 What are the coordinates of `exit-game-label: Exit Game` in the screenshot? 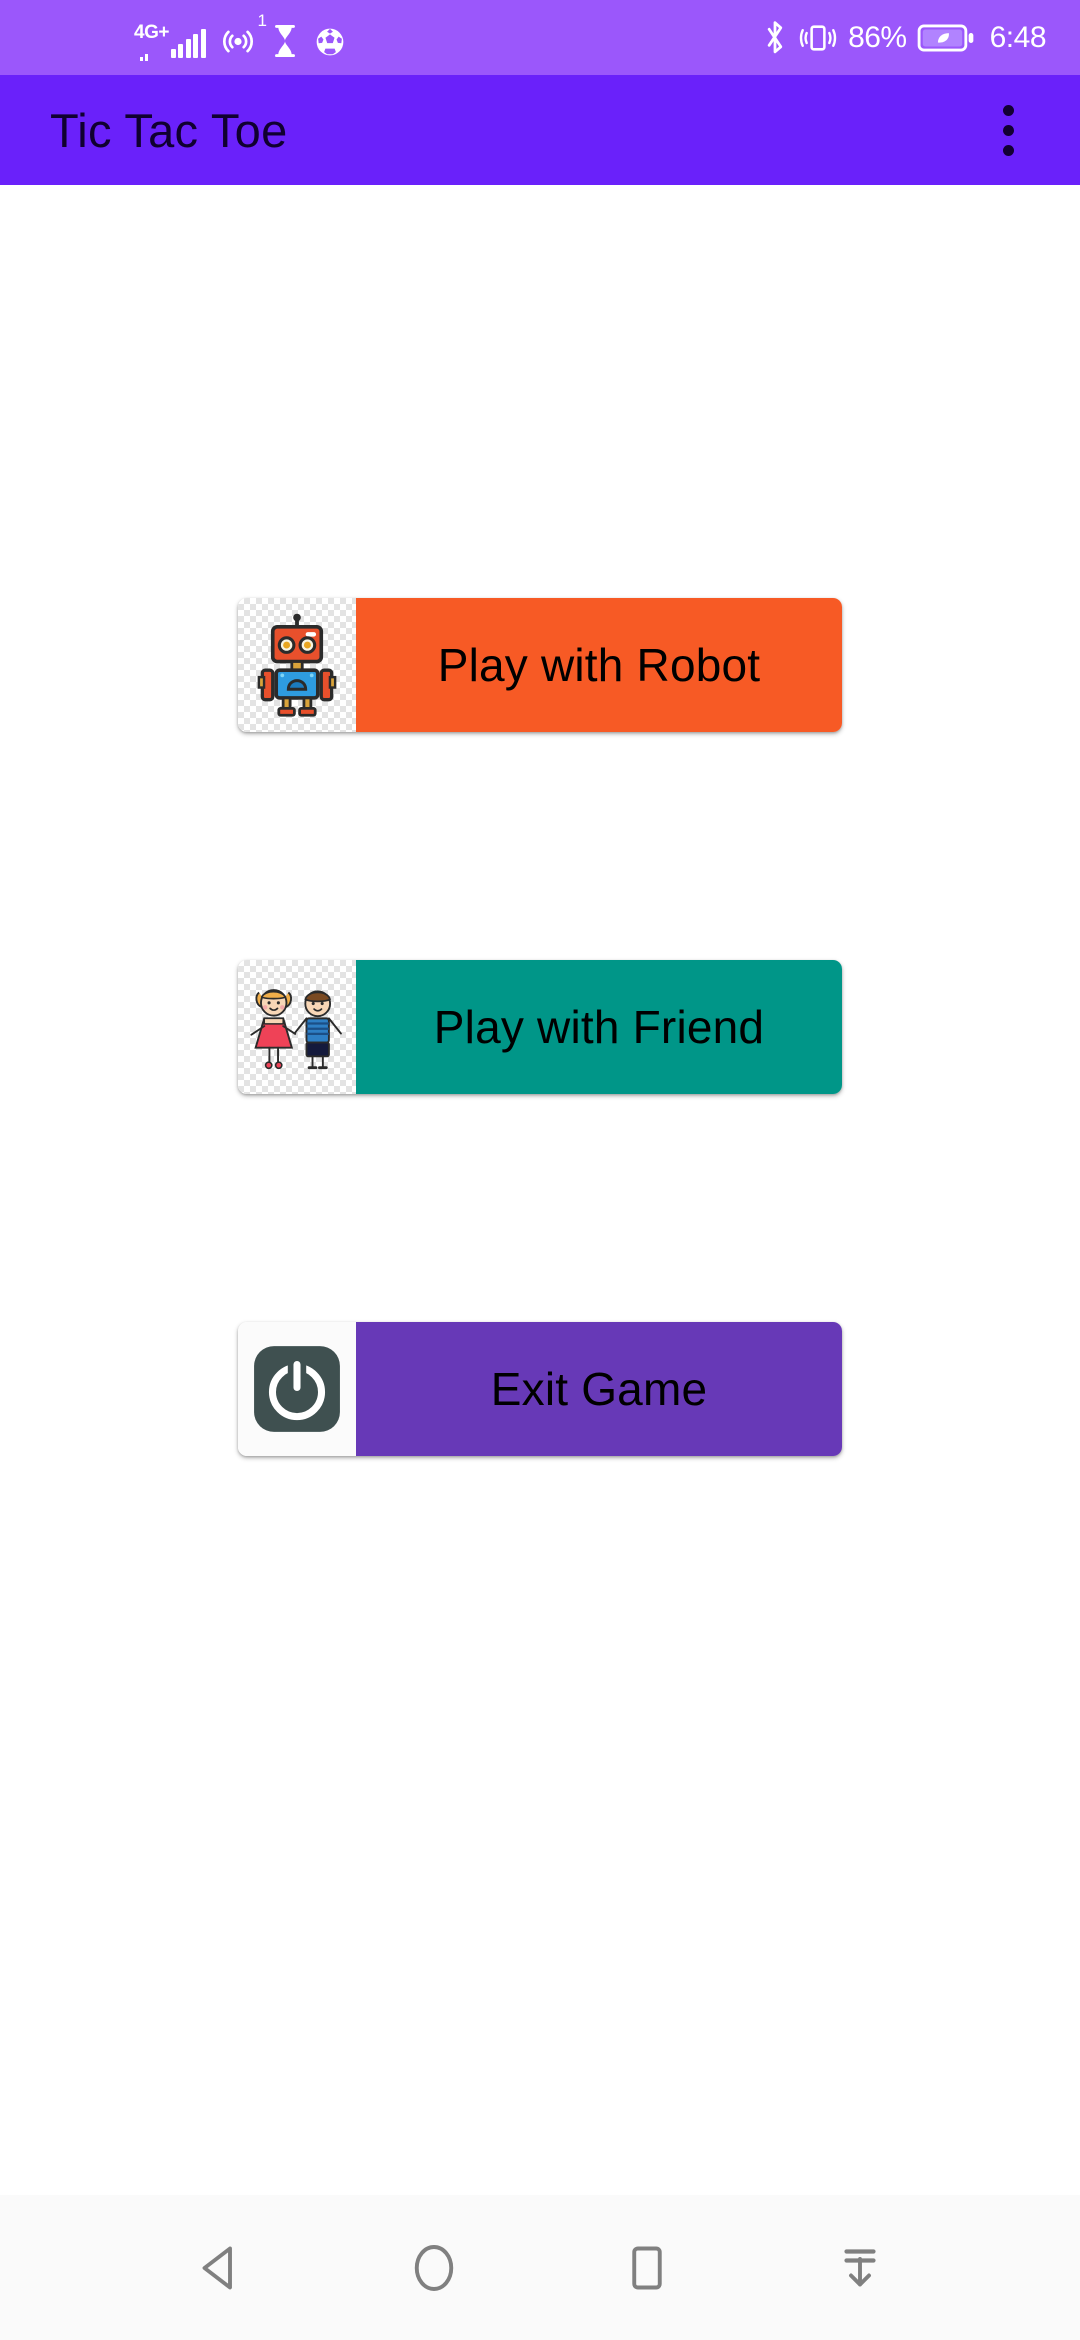 It's located at (599, 1389).